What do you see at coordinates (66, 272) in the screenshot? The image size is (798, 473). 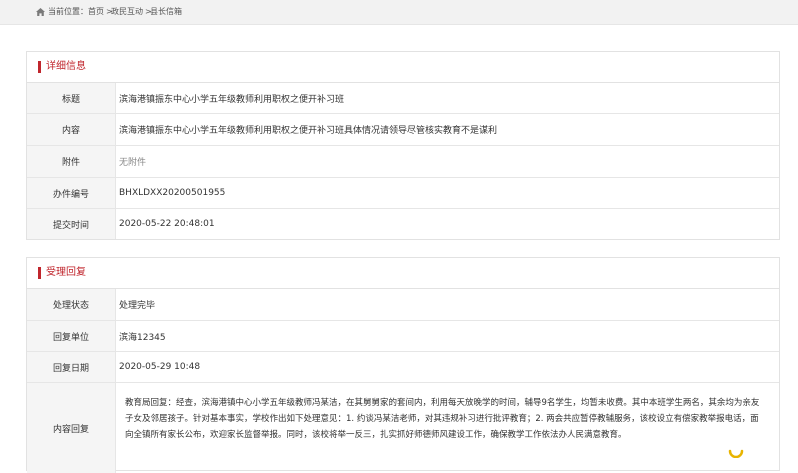 I see `reply-panel-title: 受理回复` at bounding box center [66, 272].